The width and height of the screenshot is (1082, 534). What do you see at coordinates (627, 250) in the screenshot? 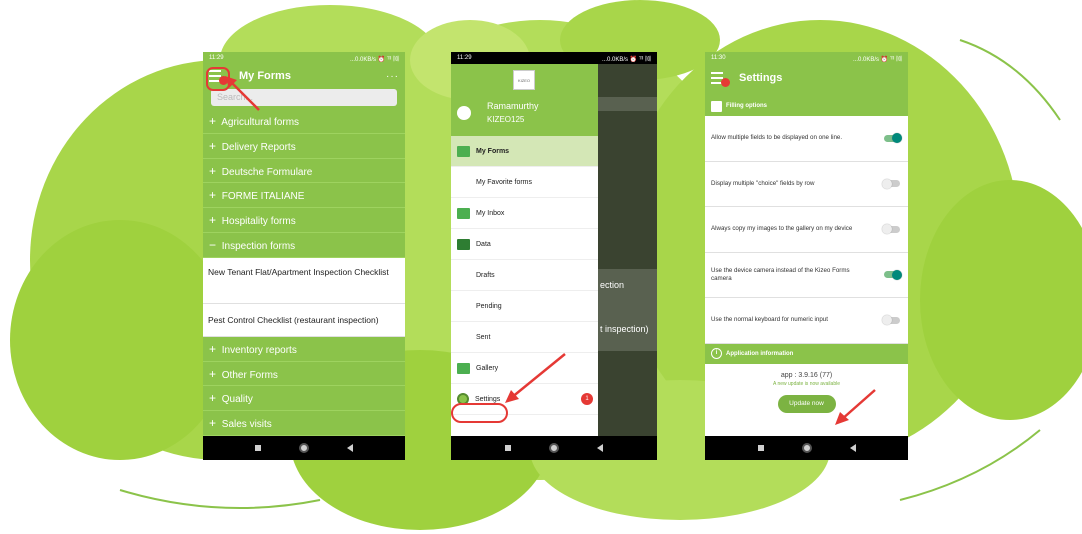
I see `drawer-scrim: ection t inspection)` at bounding box center [627, 250].